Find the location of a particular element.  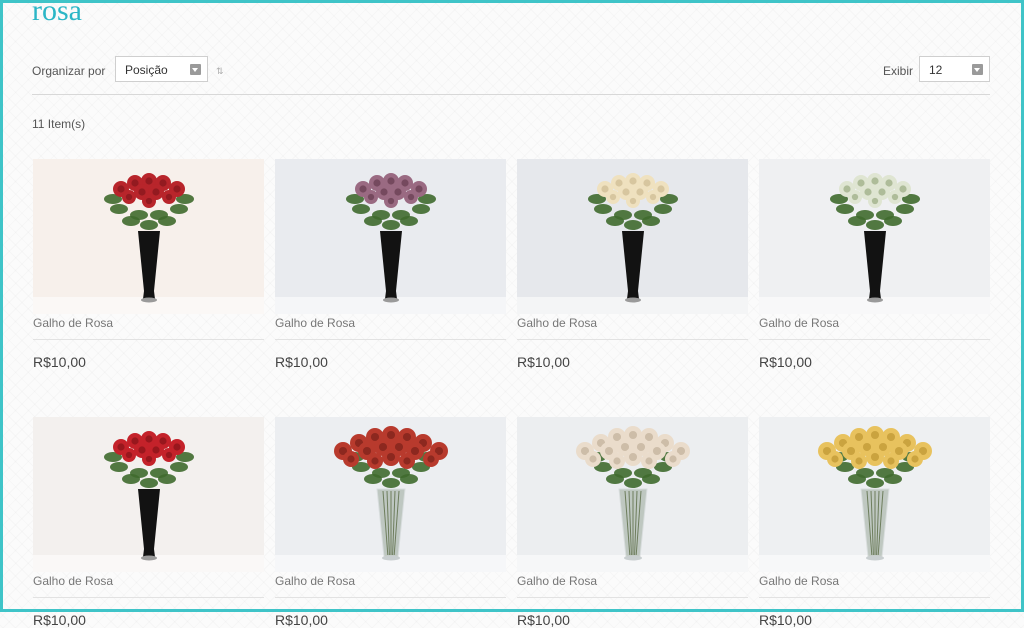

sort-label: Organizar por is located at coordinates (69, 71).